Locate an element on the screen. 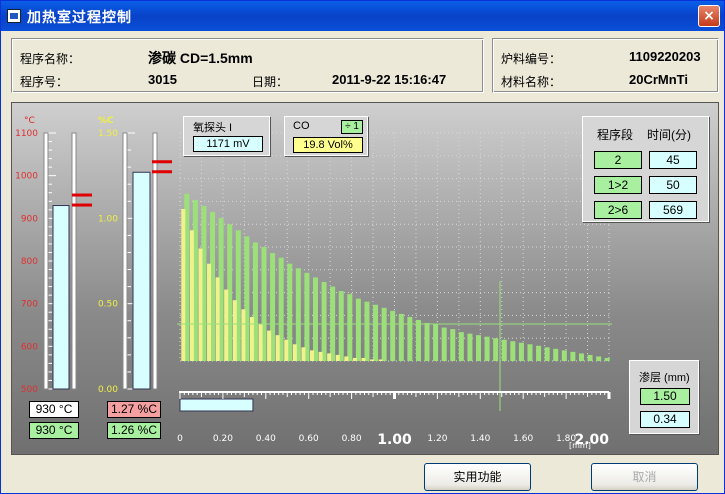 This screenshot has width=725, height=494. time-column-header: 时间(分) is located at coordinates (669, 135).